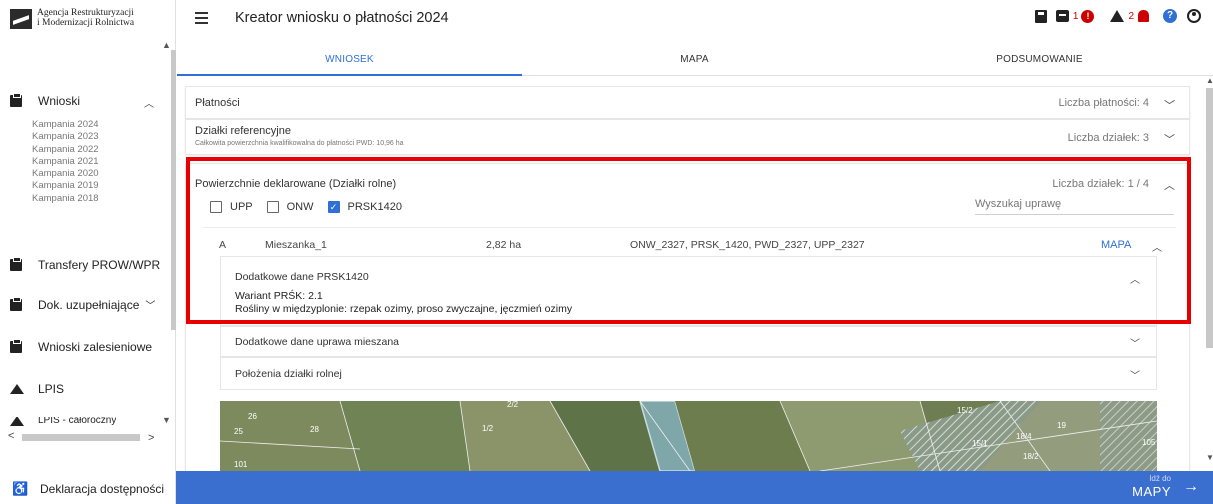  Describe the element at coordinates (1191, 487) in the screenshot. I see `arrow-right-icon: →` at that location.